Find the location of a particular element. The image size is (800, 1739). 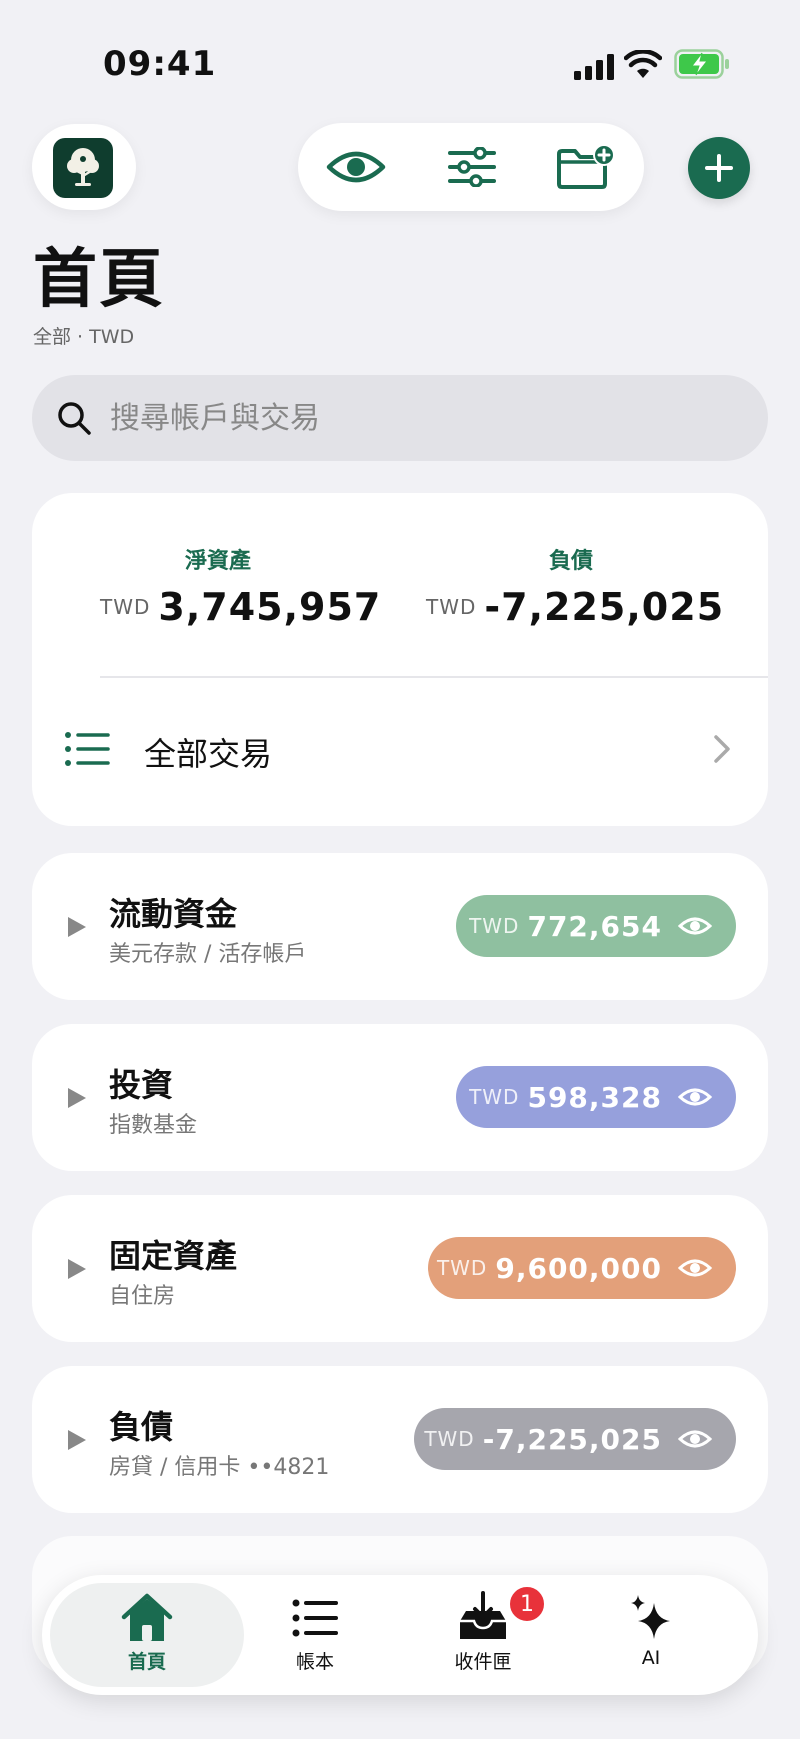

liabilities-label: 負債 is located at coordinates (570, 561).